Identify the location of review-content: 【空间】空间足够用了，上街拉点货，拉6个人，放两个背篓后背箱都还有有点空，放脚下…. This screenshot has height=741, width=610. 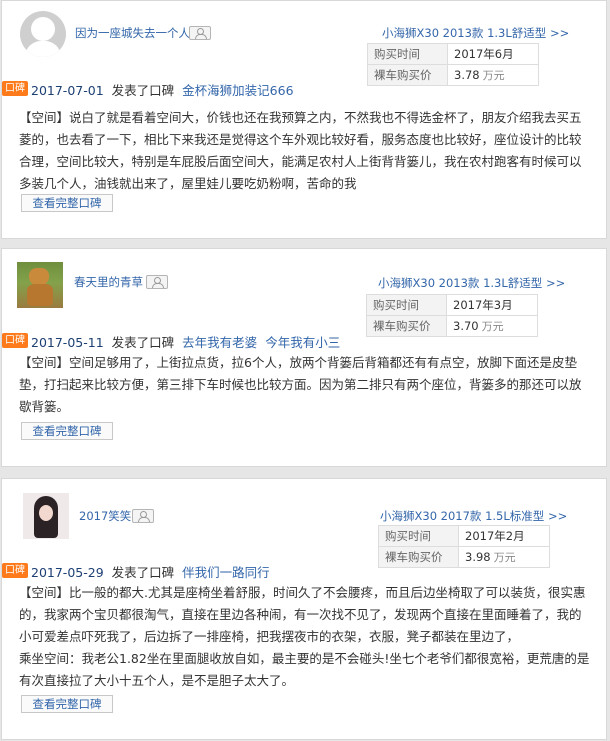
(300, 384).